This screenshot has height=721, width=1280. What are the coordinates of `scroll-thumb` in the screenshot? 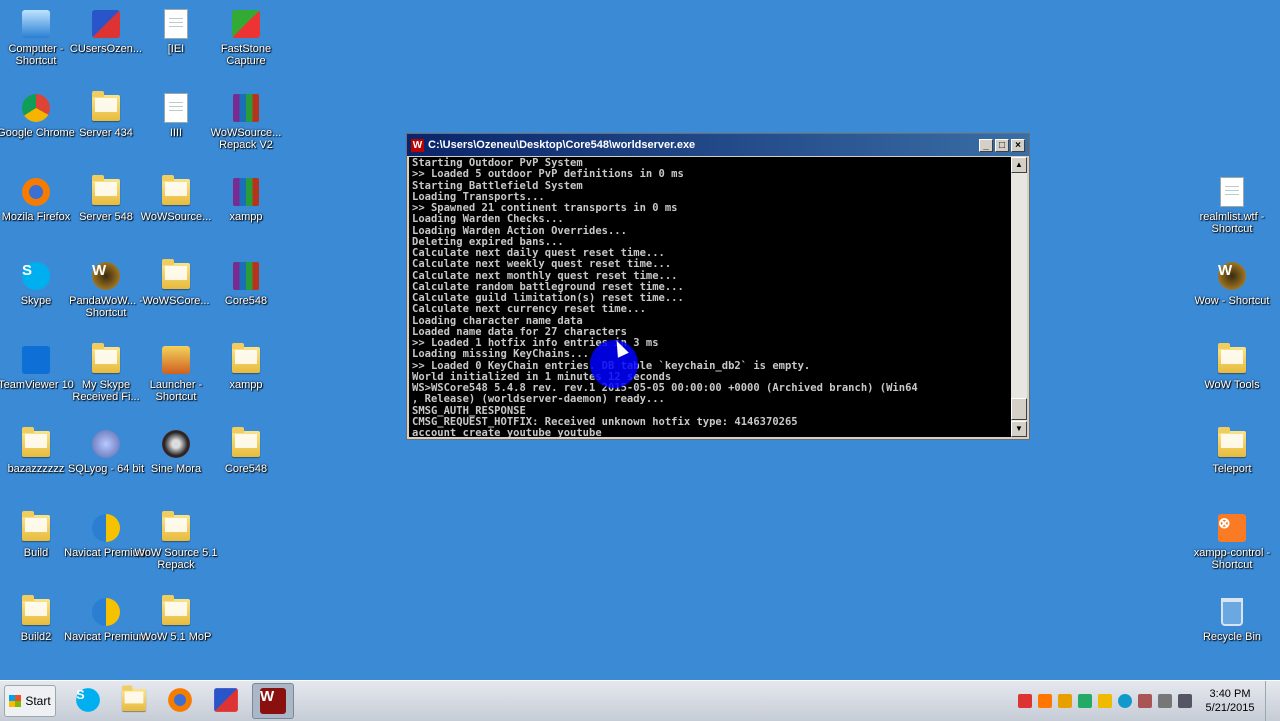 It's located at (1019, 409).